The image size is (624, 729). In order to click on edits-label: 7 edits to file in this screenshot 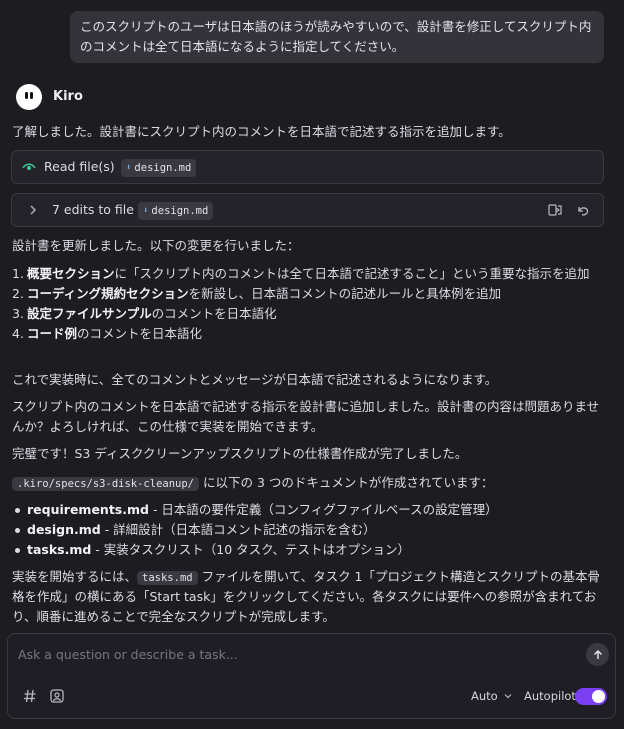, I will do `click(93, 209)`.